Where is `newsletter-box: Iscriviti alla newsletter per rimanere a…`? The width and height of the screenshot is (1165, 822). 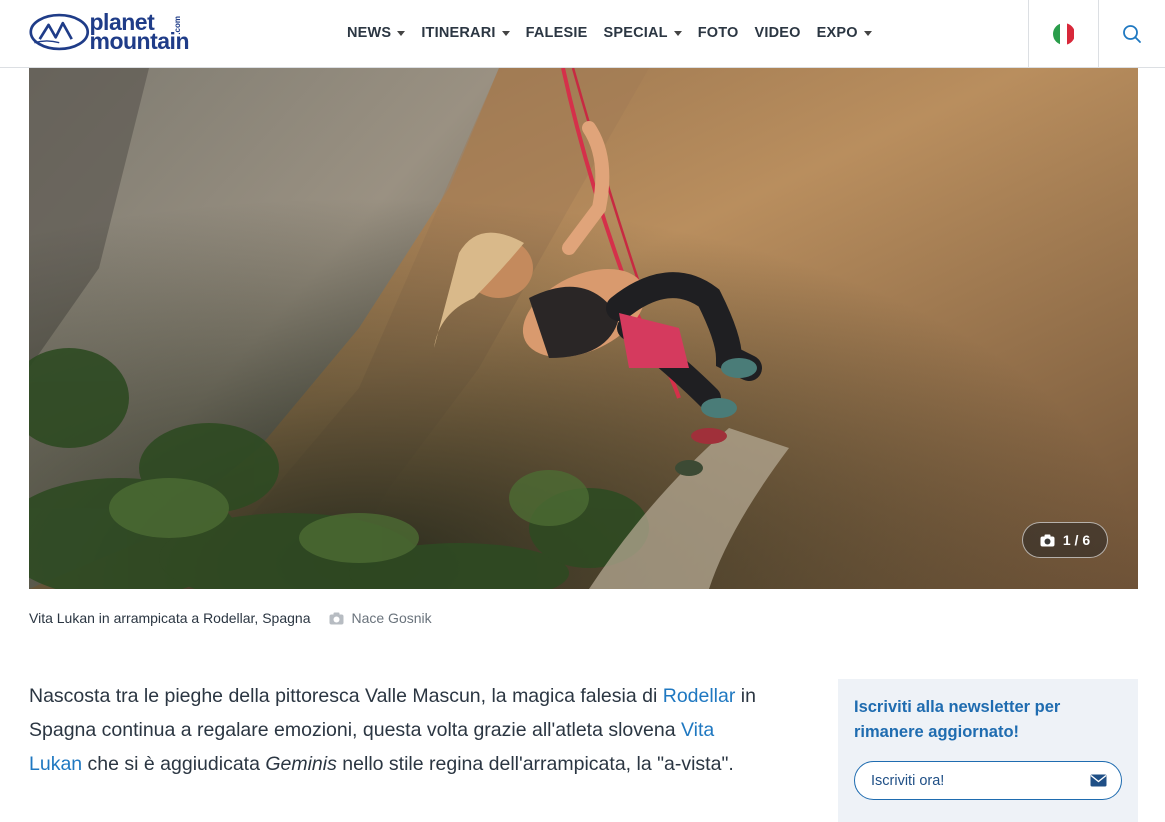 newsletter-box: Iscriviti alla newsletter per rimanere a… is located at coordinates (988, 750).